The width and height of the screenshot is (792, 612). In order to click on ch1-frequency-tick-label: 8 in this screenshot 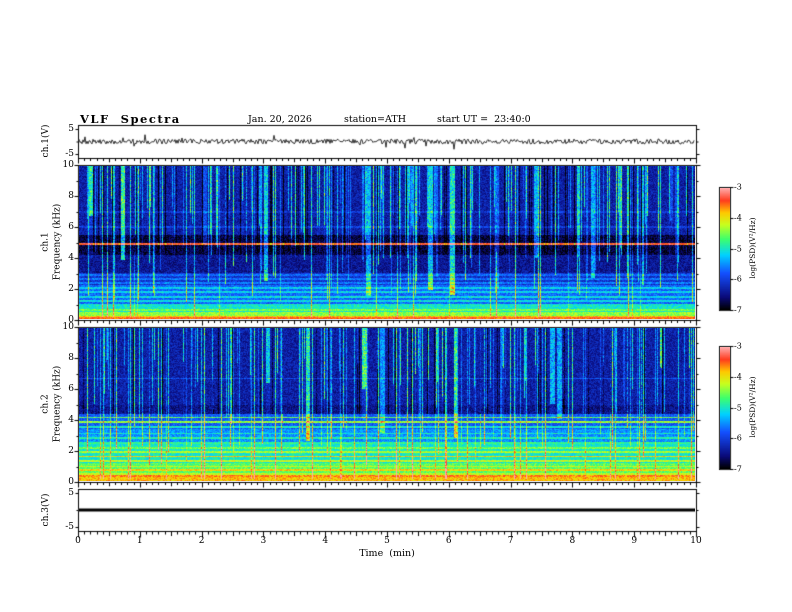, I will do `click(71, 196)`.